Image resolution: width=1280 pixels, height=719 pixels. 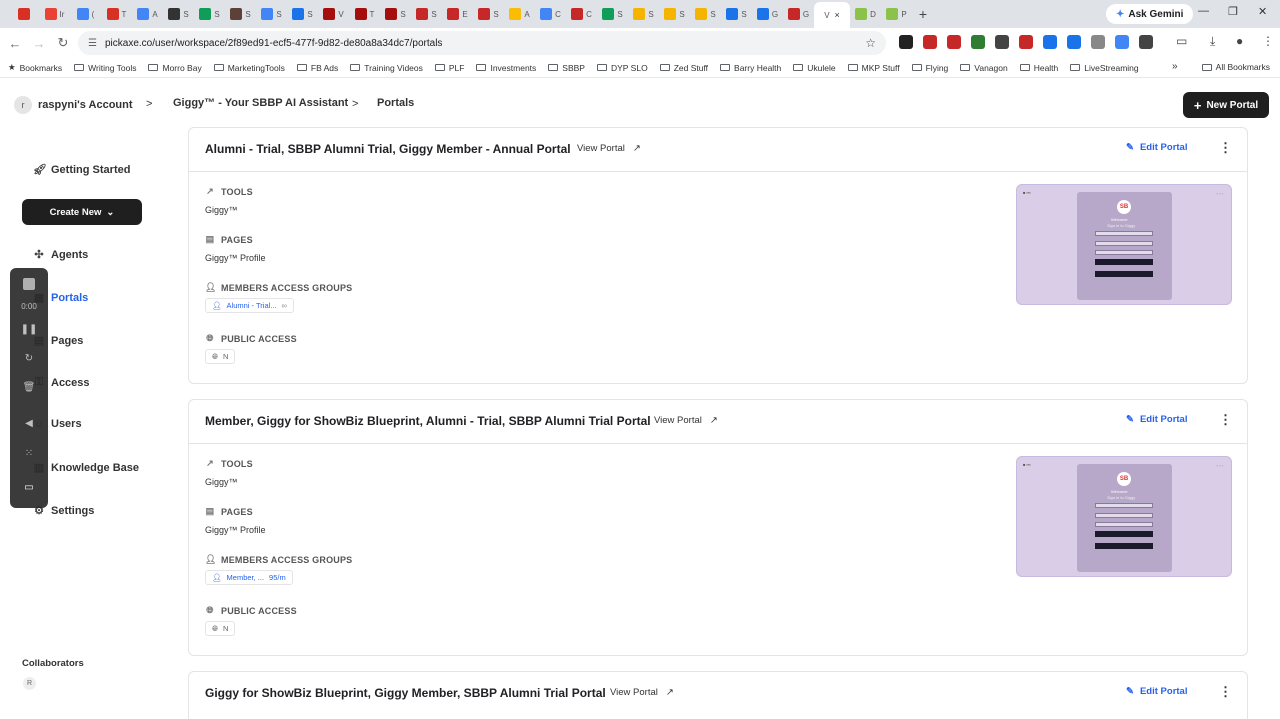 I want to click on browser-tab: D, so click(x=865, y=14).